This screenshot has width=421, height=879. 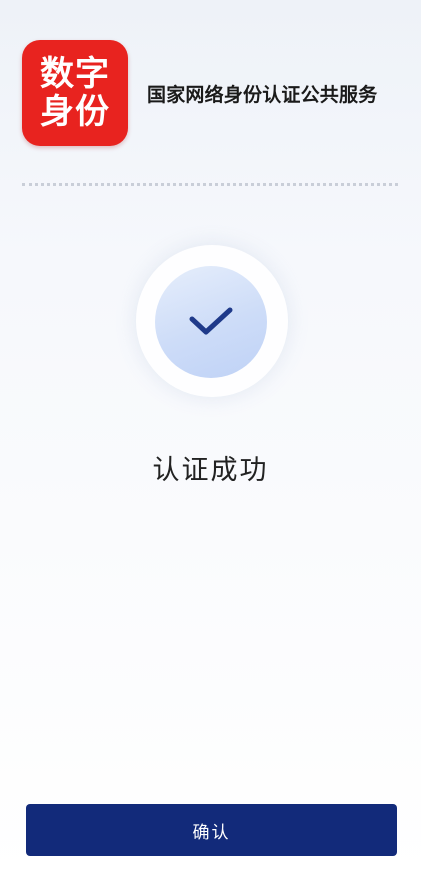 What do you see at coordinates (210, 470) in the screenshot?
I see `authentication-success-text: 认证成功` at bounding box center [210, 470].